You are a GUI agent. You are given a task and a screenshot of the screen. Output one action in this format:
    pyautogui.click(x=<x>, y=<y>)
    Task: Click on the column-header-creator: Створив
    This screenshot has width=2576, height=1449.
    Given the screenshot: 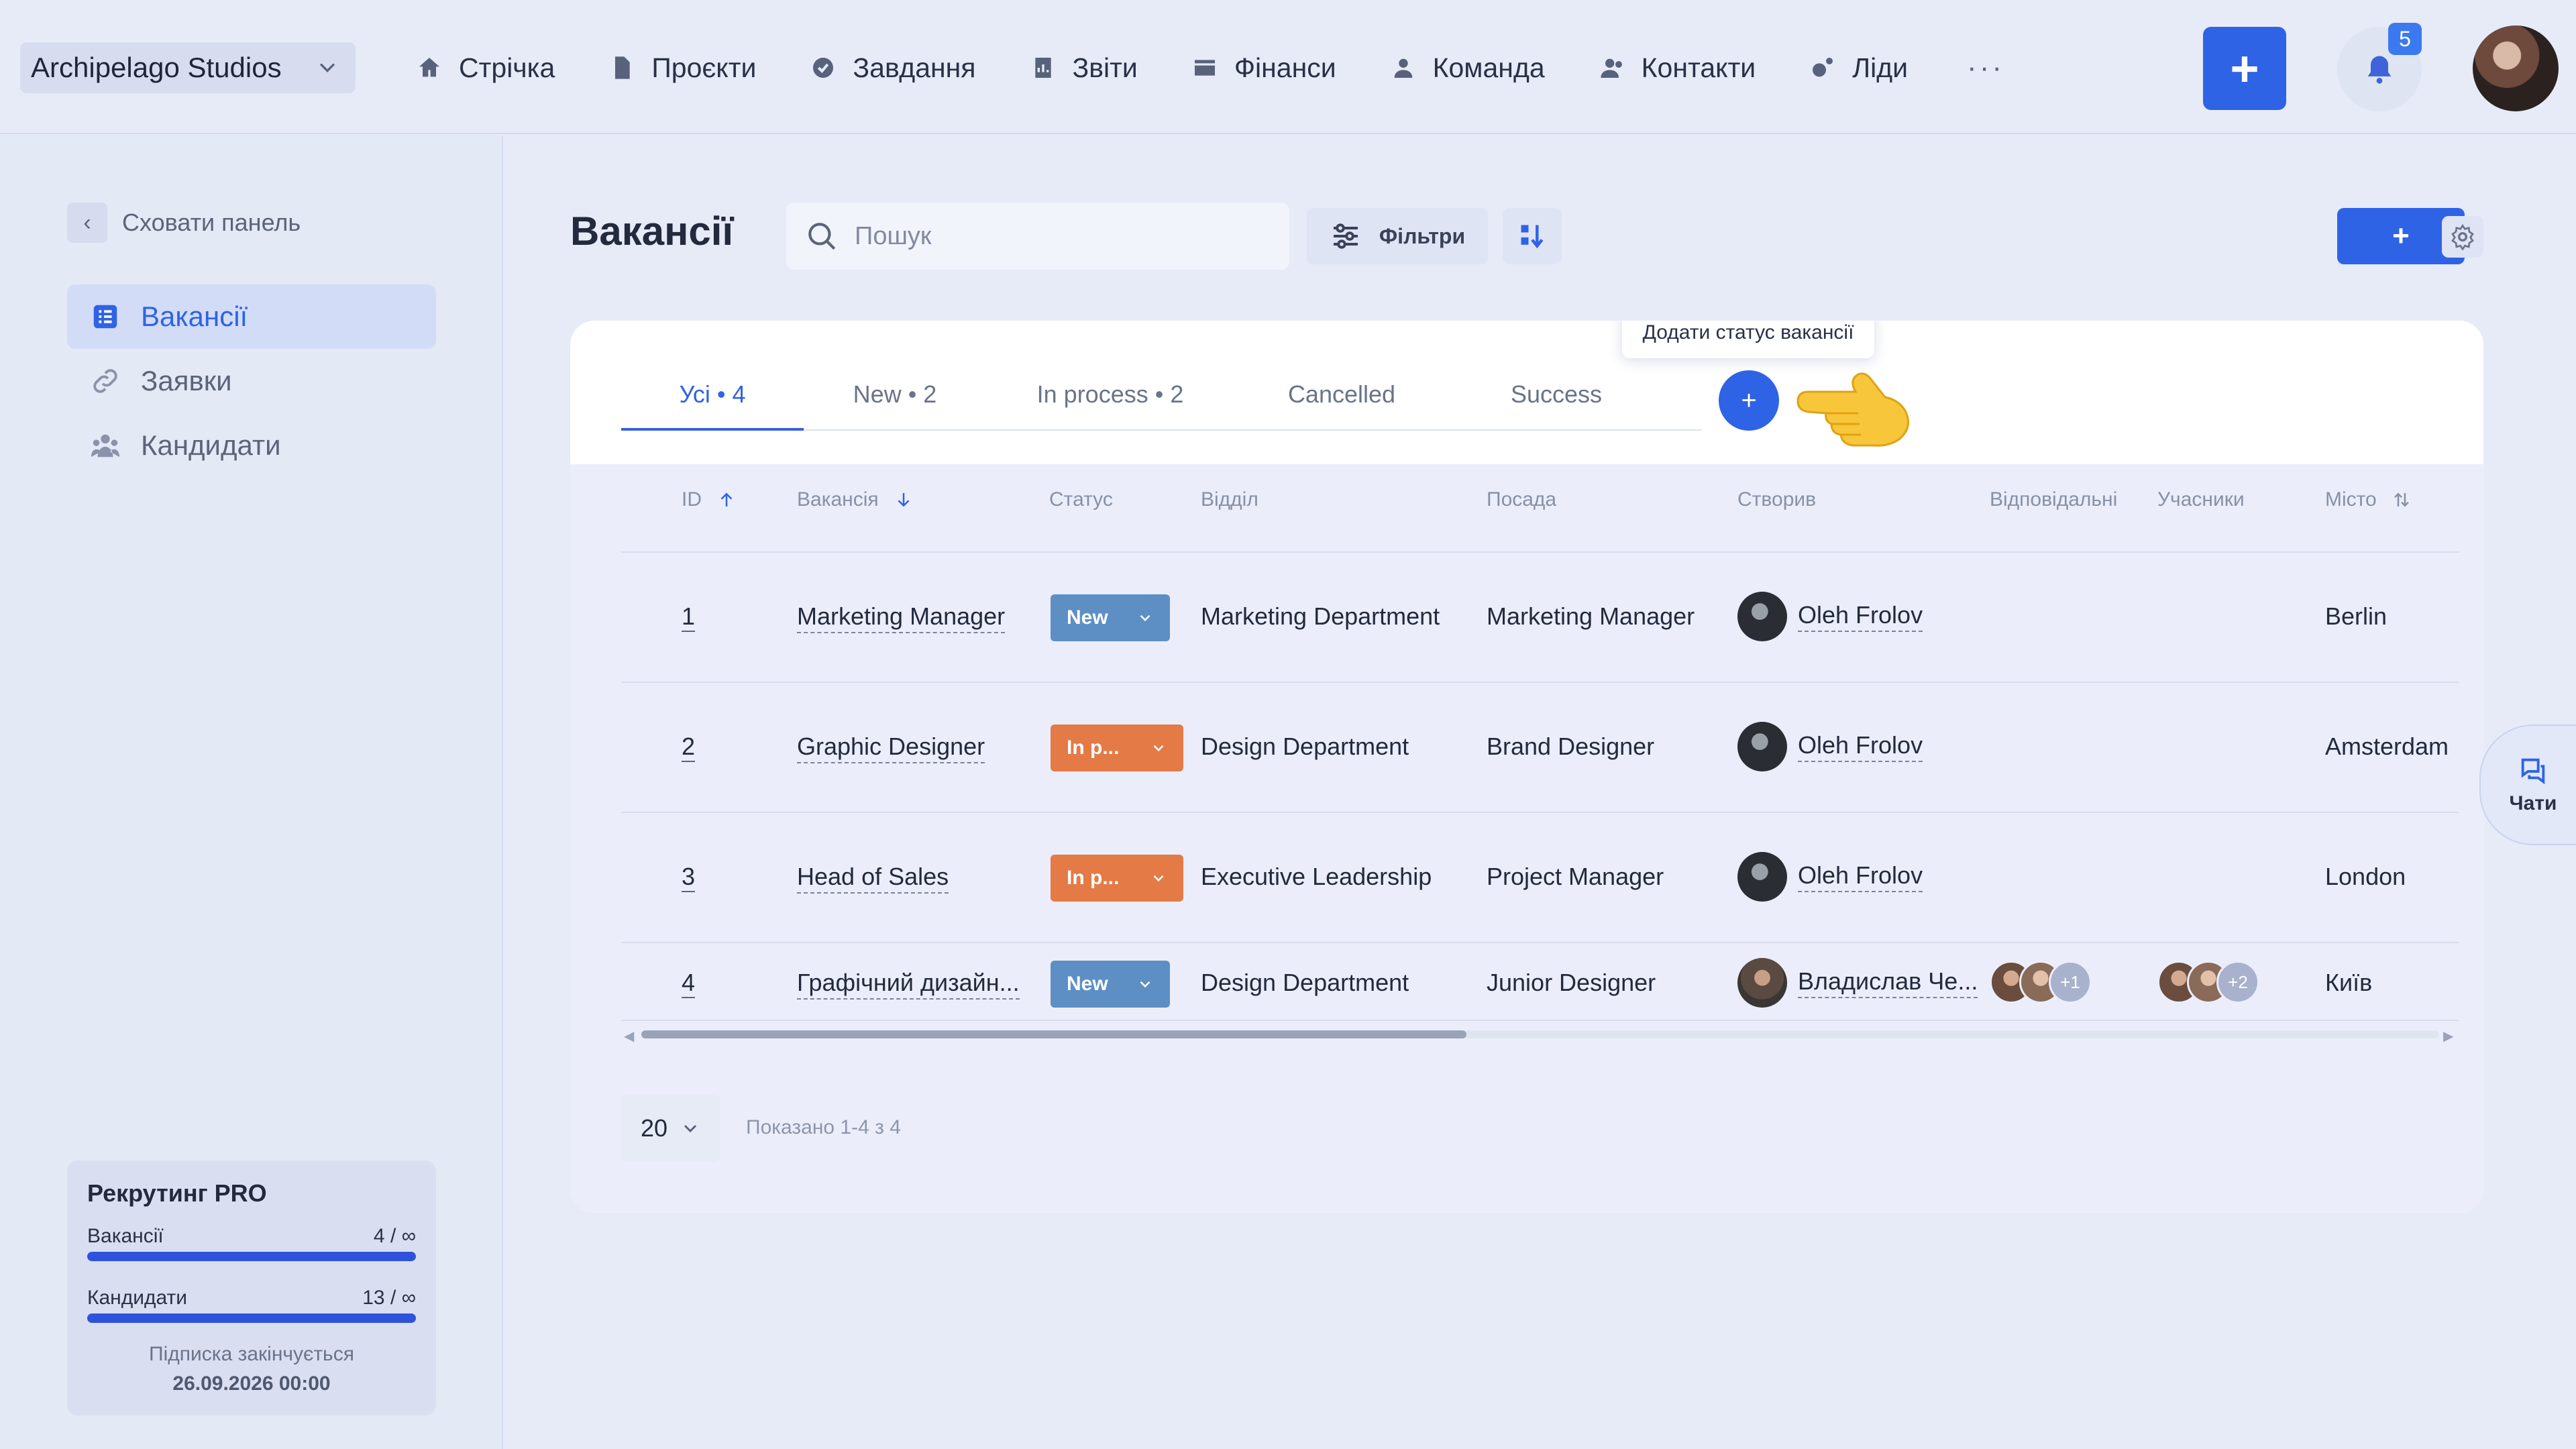 What is the action you would take?
    pyautogui.click(x=1776, y=499)
    